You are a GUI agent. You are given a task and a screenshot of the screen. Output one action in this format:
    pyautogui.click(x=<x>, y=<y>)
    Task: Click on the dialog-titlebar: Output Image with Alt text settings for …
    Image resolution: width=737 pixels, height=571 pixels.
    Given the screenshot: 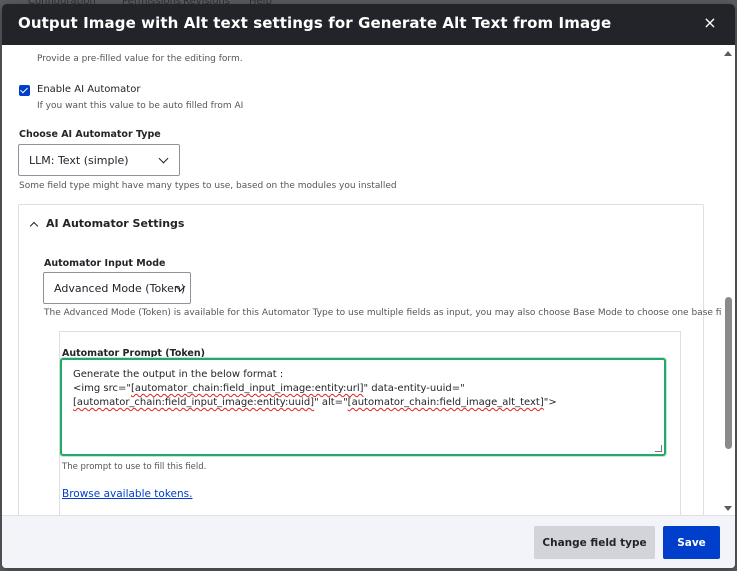 What is the action you would take?
    pyautogui.click(x=368, y=24)
    